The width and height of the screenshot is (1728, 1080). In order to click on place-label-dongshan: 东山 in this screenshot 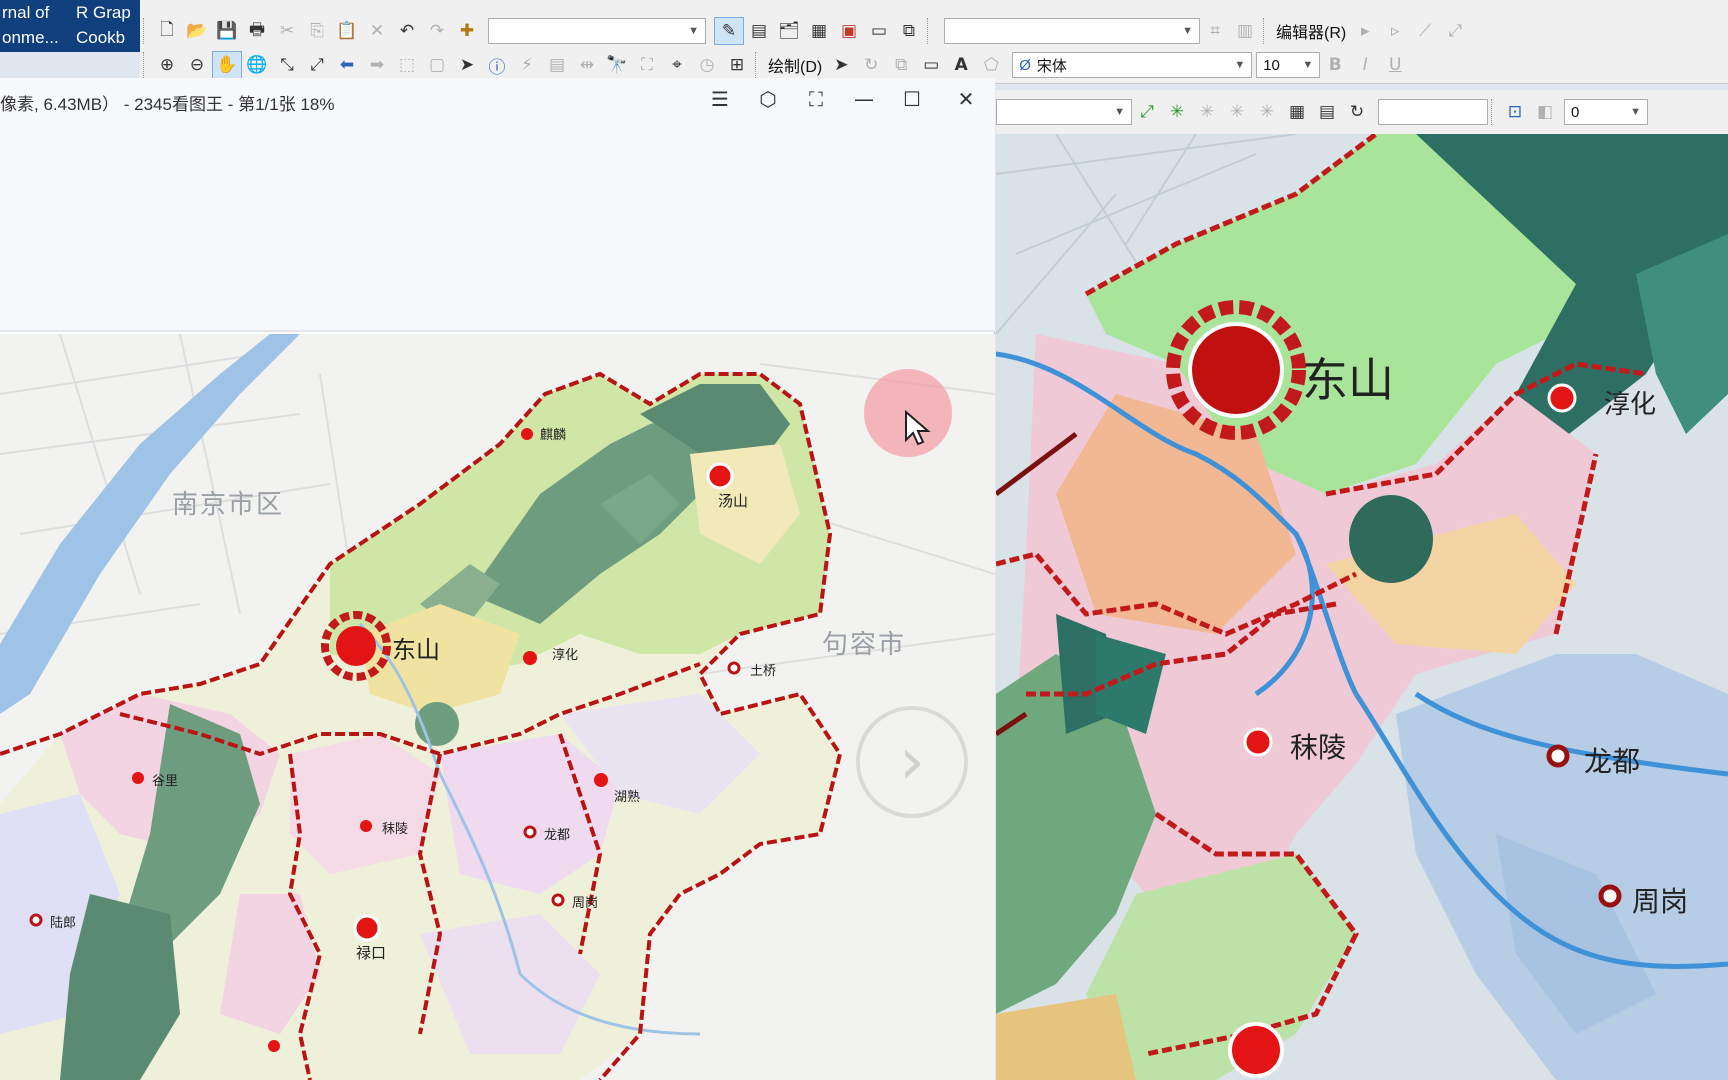, I will do `click(416, 650)`.